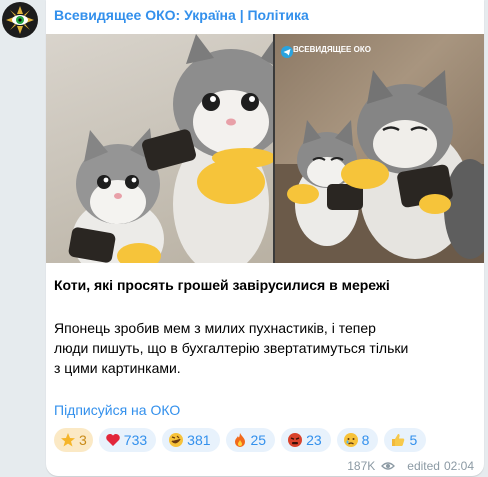 The width and height of the screenshot is (488, 477). What do you see at coordinates (287, 52) in the screenshot?
I see `telegram-icon` at bounding box center [287, 52].